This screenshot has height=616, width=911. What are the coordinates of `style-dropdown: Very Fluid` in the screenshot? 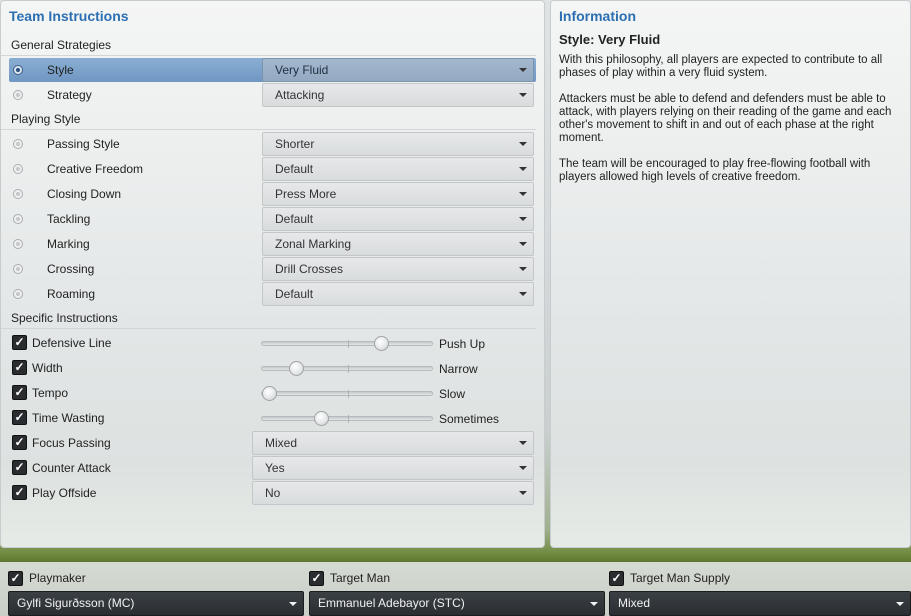 It's located at (398, 70).